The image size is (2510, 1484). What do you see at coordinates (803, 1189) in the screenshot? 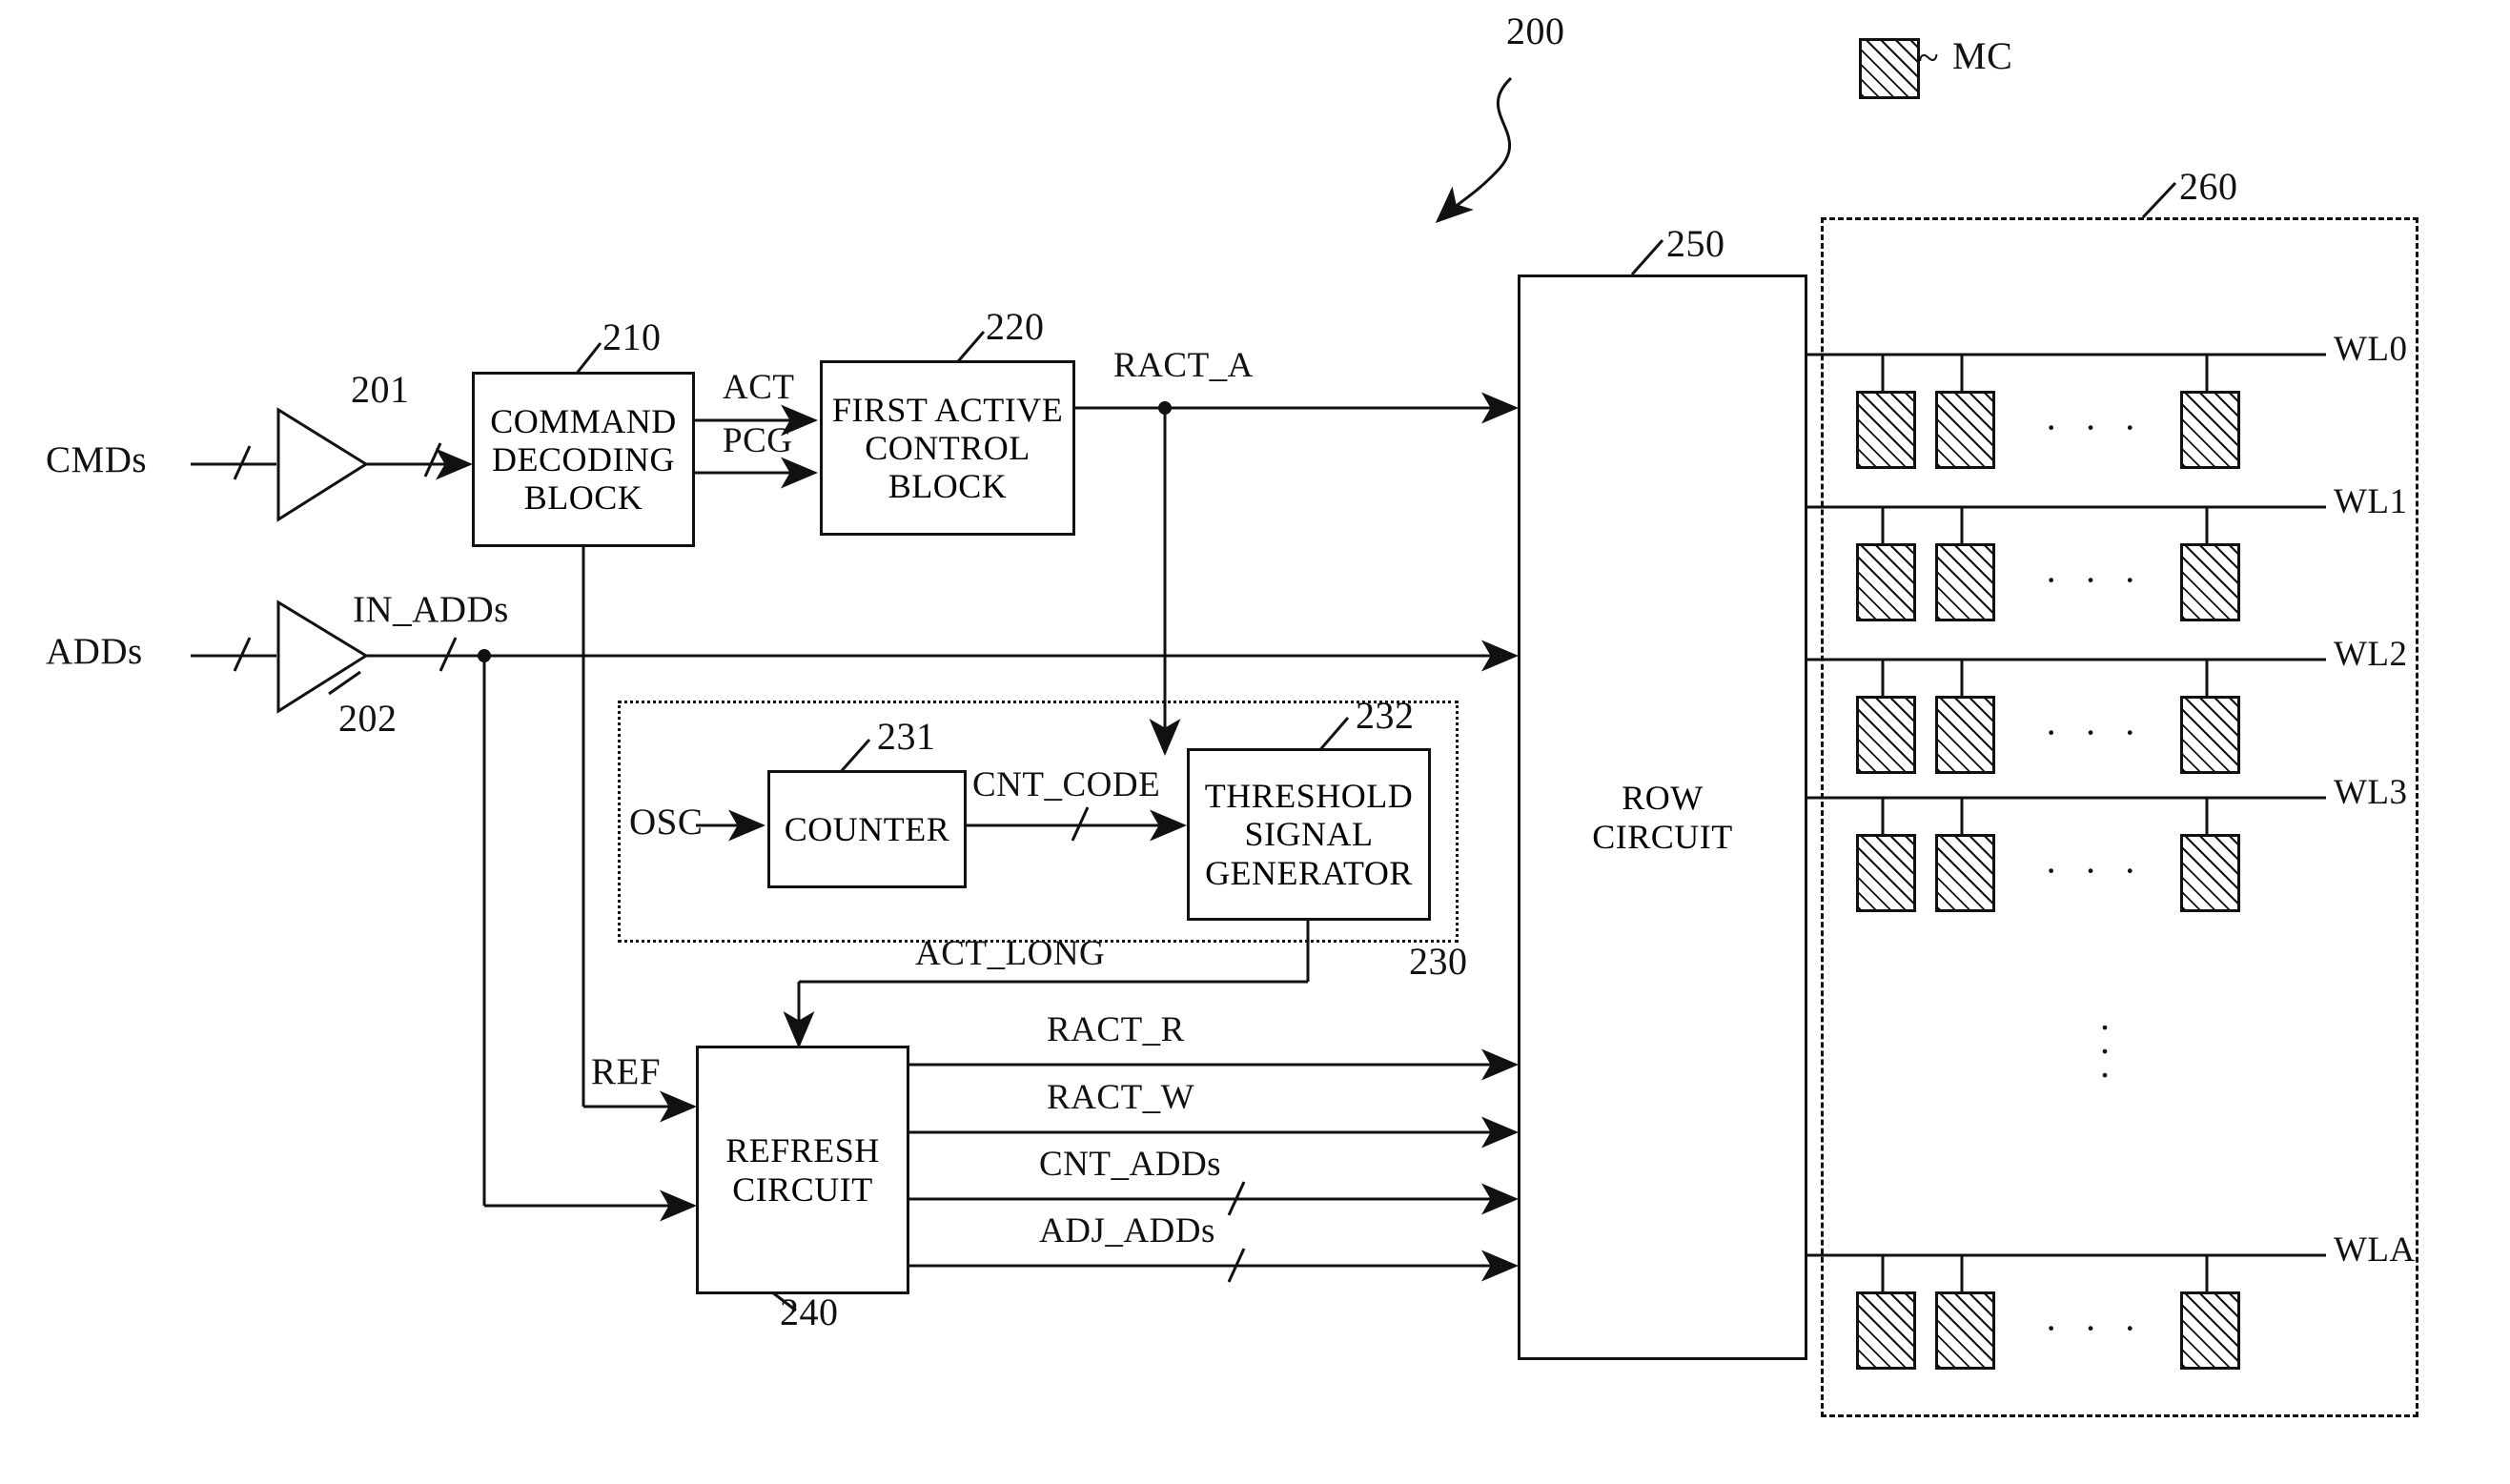
I see `refresh-circuit-line2: CIRCUIT` at bounding box center [803, 1189].